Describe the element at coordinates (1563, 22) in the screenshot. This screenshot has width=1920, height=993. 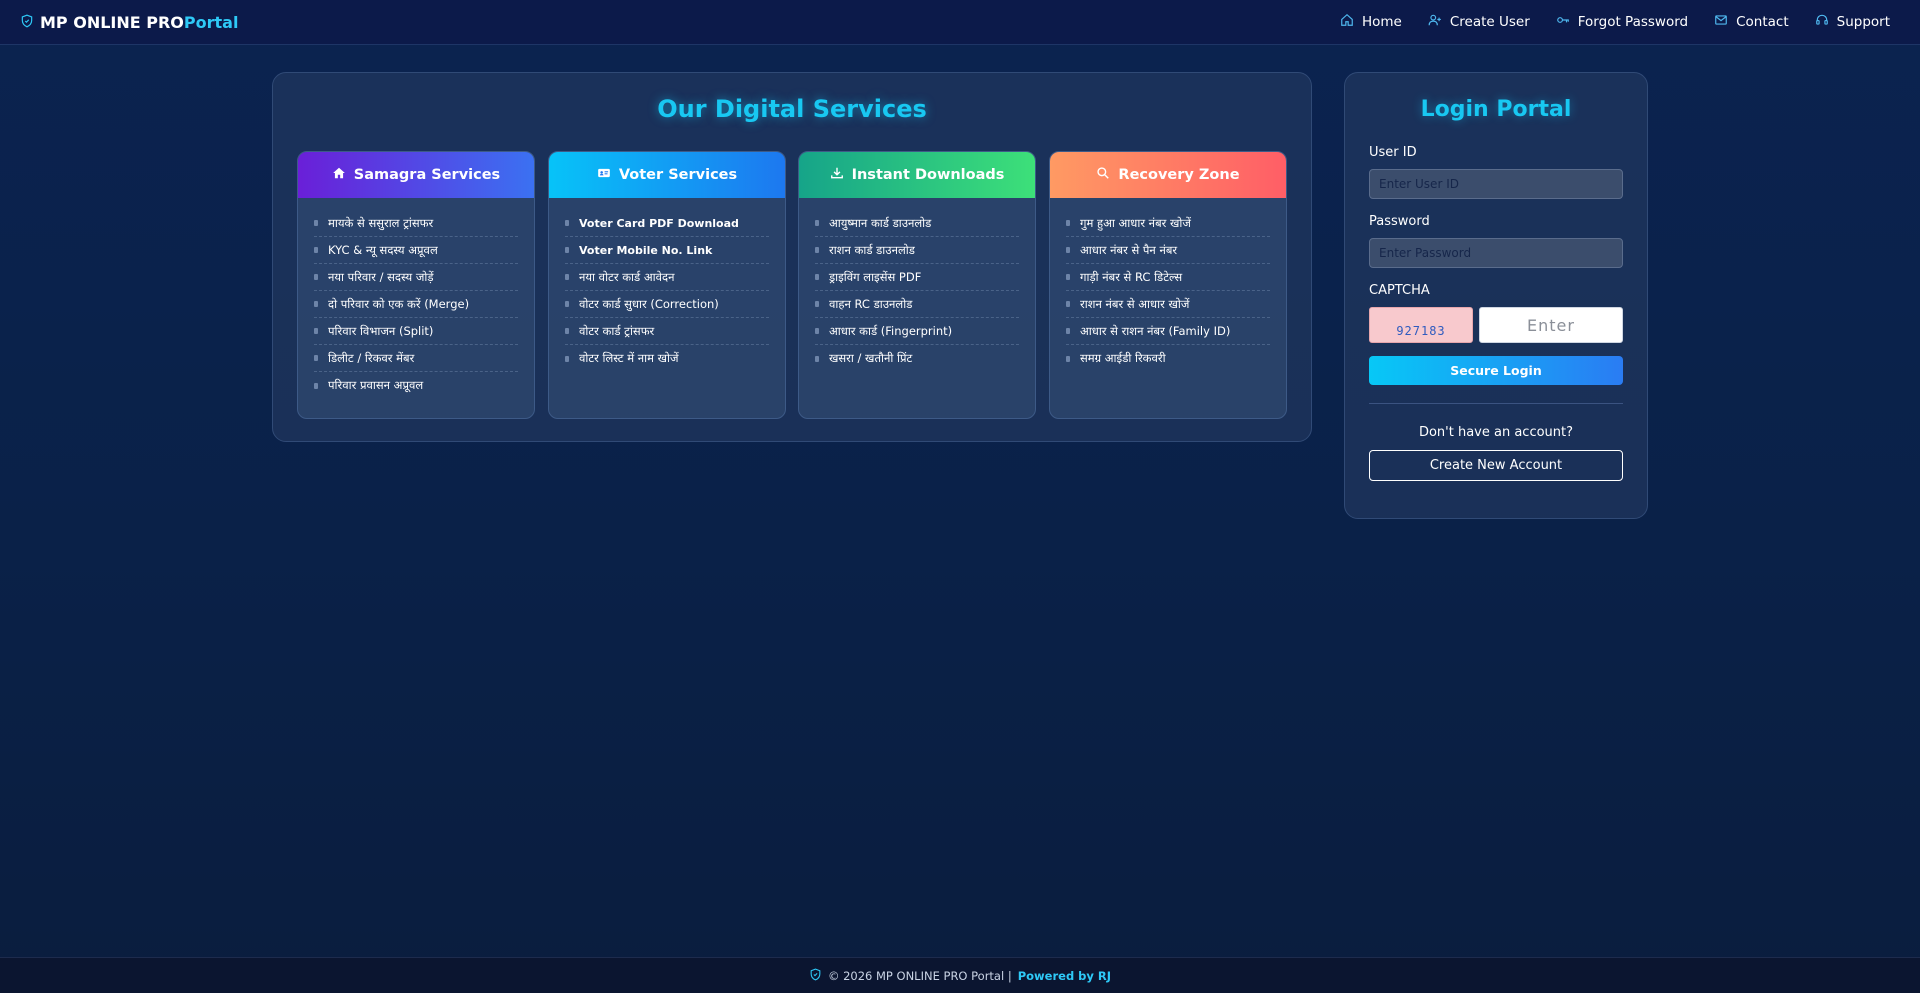
I see `key-icon` at that location.